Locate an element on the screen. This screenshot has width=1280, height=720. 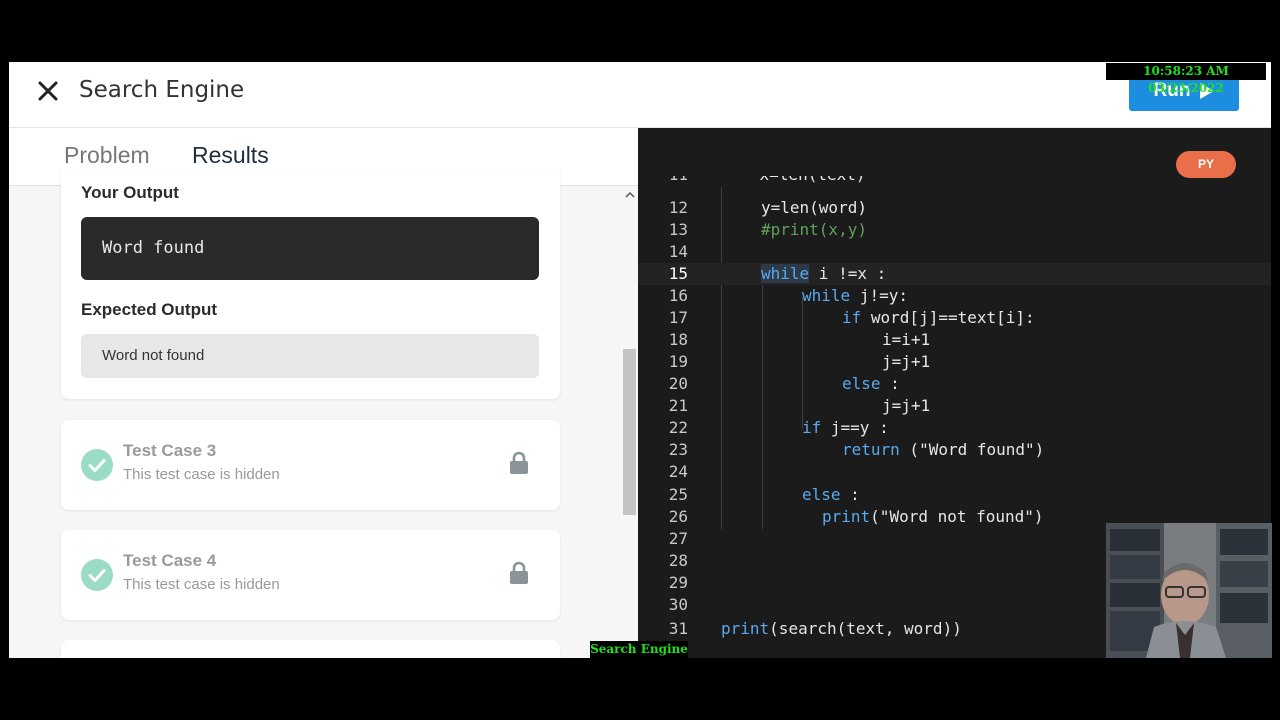
recording-timestamp: 10:58:23 AM 03/23/2022 is located at coordinates (1186, 79).